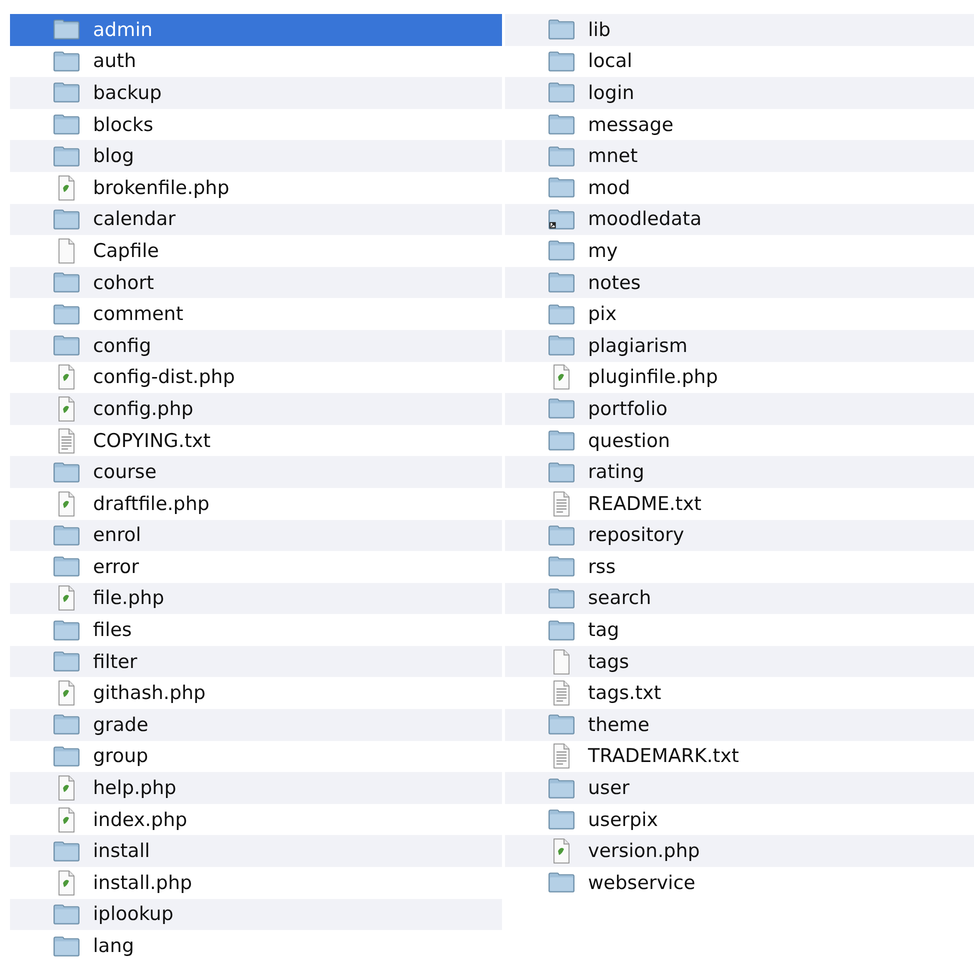 The image size is (974, 965). What do you see at coordinates (256, 851) in the screenshot?
I see `file-row: install` at bounding box center [256, 851].